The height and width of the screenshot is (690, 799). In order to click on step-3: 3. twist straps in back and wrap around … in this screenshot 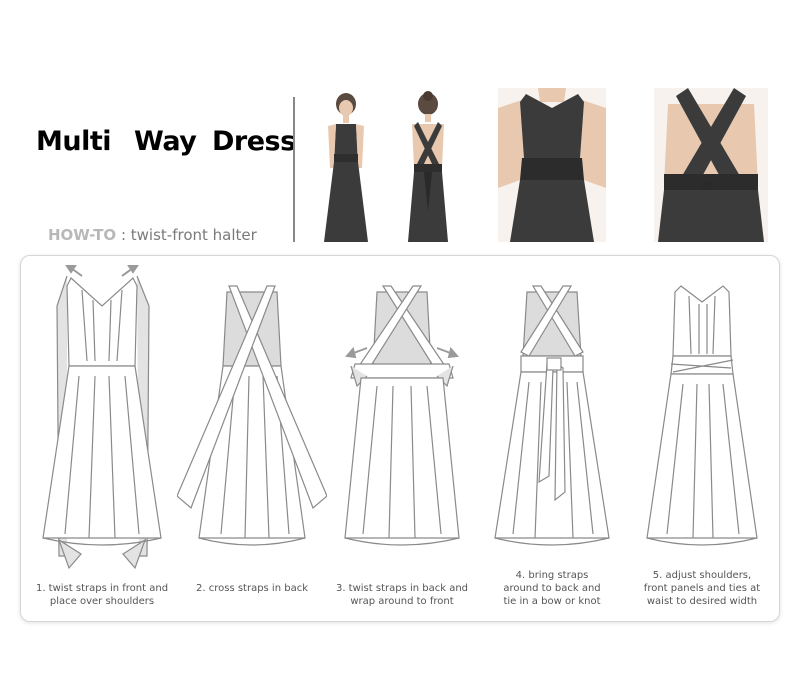, I will do `click(402, 438)`.